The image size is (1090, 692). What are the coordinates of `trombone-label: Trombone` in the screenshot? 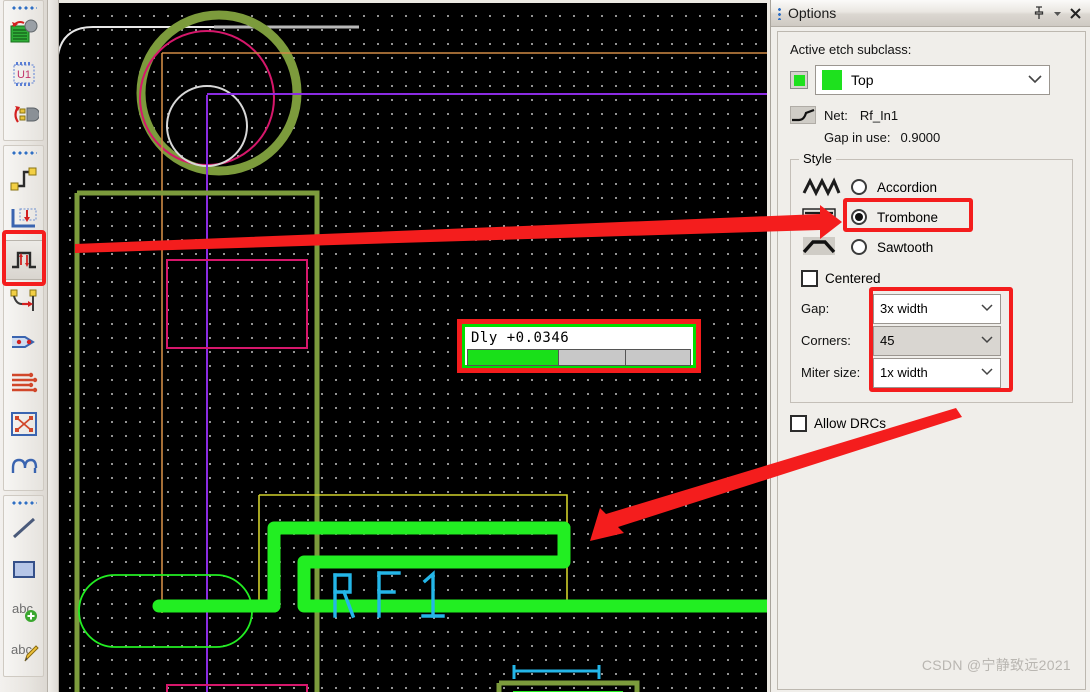 It's located at (908, 217).